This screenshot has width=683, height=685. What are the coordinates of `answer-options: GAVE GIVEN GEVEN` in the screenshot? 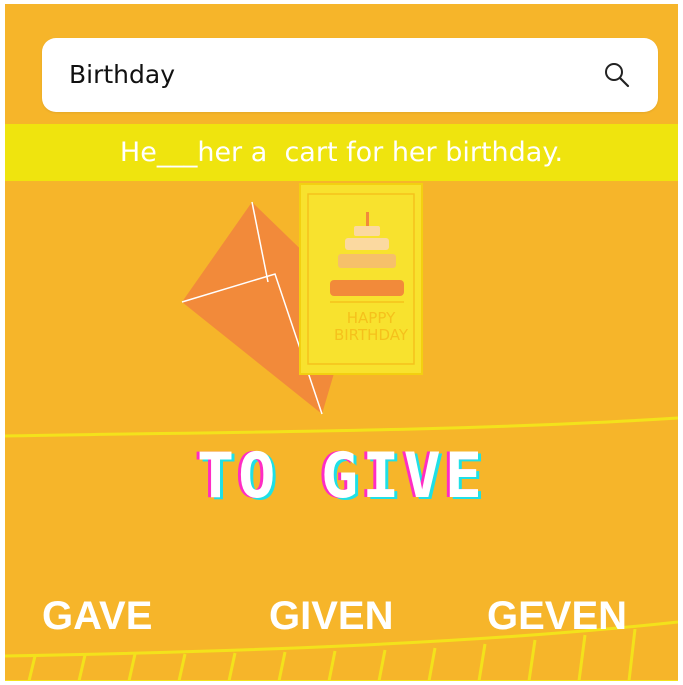 It's located at (341, 616).